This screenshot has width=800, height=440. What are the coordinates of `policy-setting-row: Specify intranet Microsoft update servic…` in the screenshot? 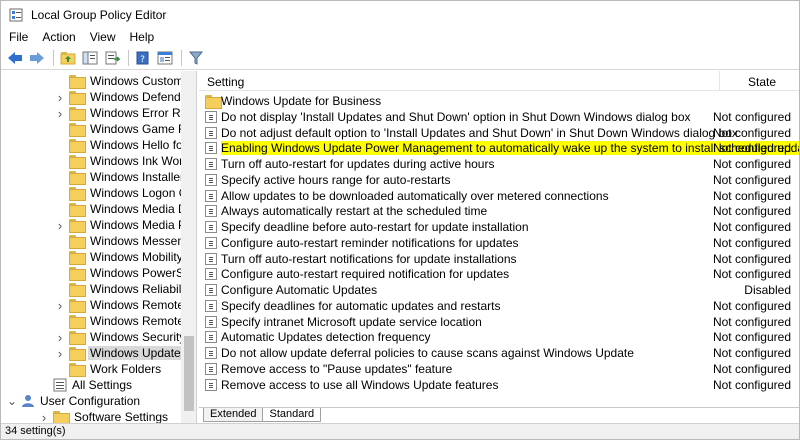 It's located at (499, 322).